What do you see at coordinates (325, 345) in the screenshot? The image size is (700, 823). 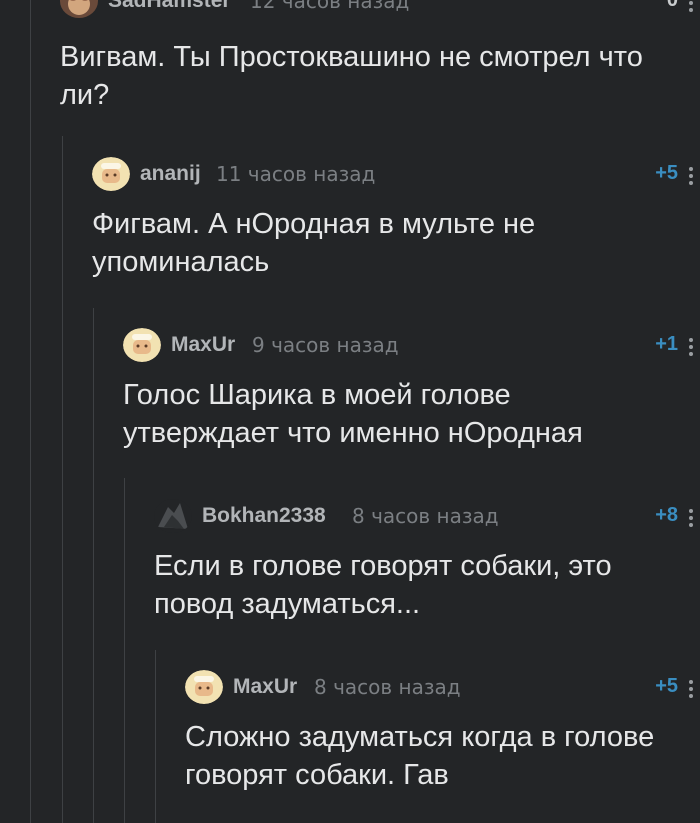 I see `timestamp: 9 часов назад` at bounding box center [325, 345].